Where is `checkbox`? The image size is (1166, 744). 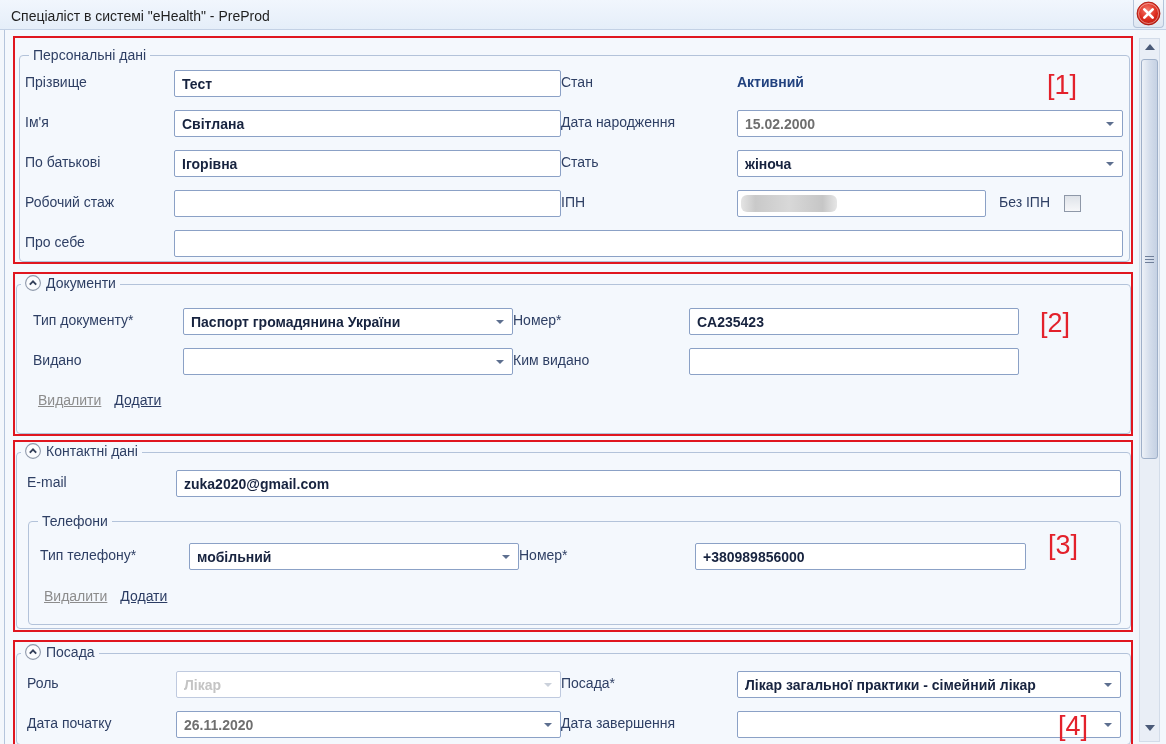 checkbox is located at coordinates (1073, 203).